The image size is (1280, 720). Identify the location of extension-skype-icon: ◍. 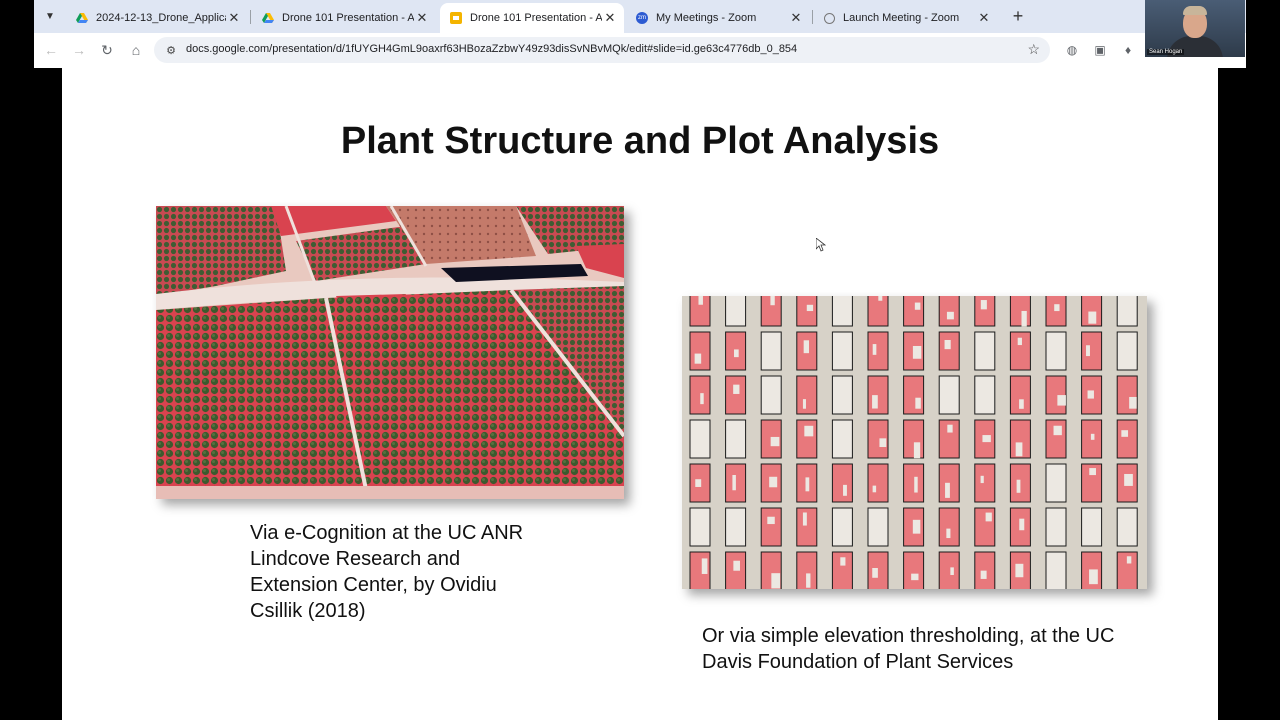
(1072, 50).